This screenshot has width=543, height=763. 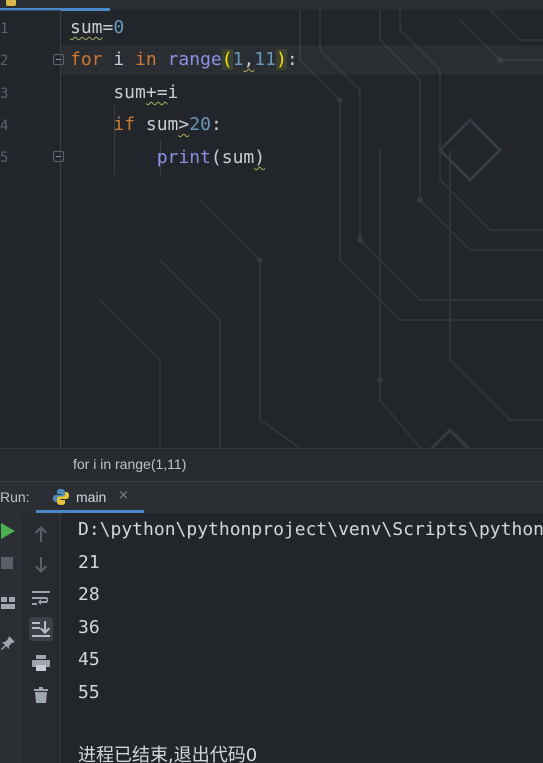 What do you see at coordinates (4, 158) in the screenshot?
I see `line-number: 5` at bounding box center [4, 158].